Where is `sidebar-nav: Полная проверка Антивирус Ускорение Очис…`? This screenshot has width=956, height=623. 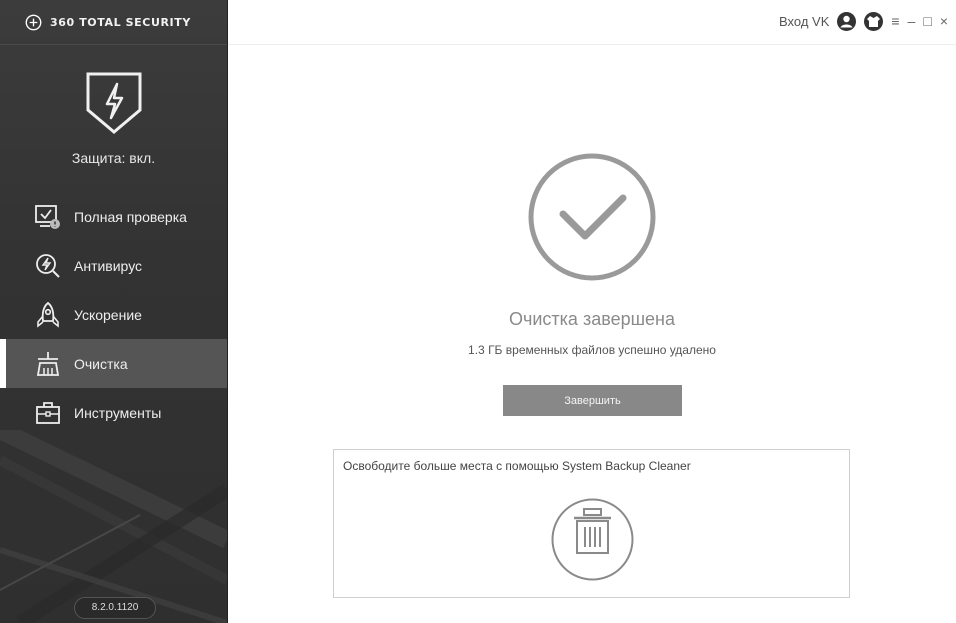 sidebar-nav: Полная проверка Антивирус Ускорение Очис… is located at coordinates (113, 314).